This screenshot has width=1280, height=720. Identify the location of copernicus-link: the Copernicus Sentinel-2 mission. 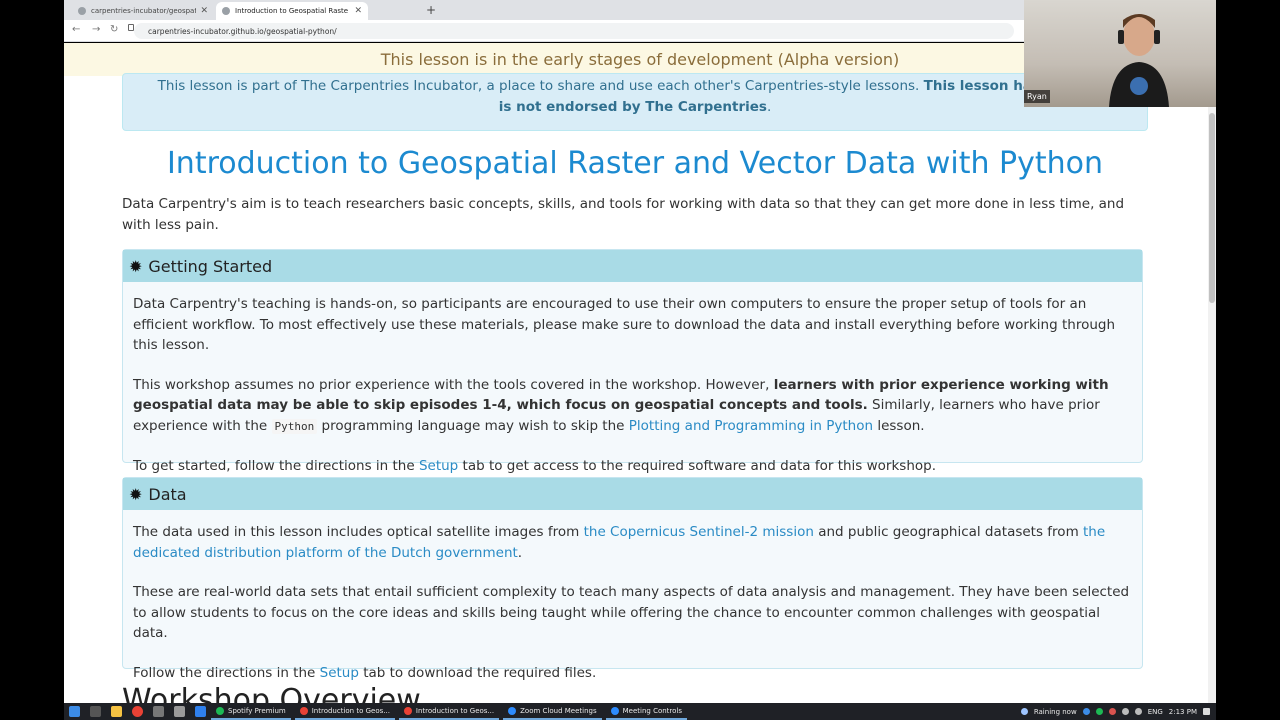
(699, 532).